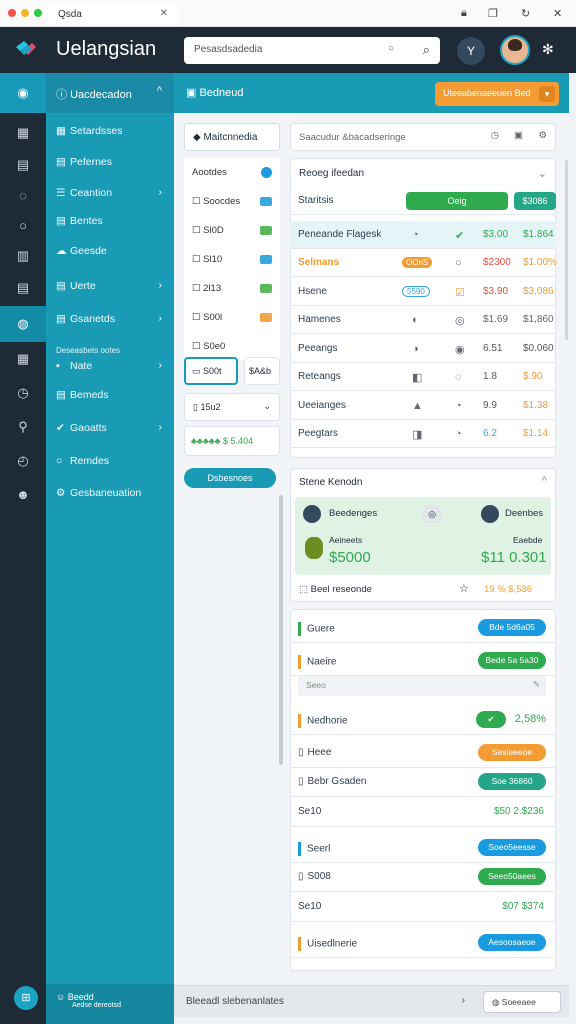 The width and height of the screenshot is (576, 1024). Describe the element at coordinates (423, 137) in the screenshot. I see `filter-input: Saacudur &bacadseringe ◷ ▣ ⚙︎` at that location.